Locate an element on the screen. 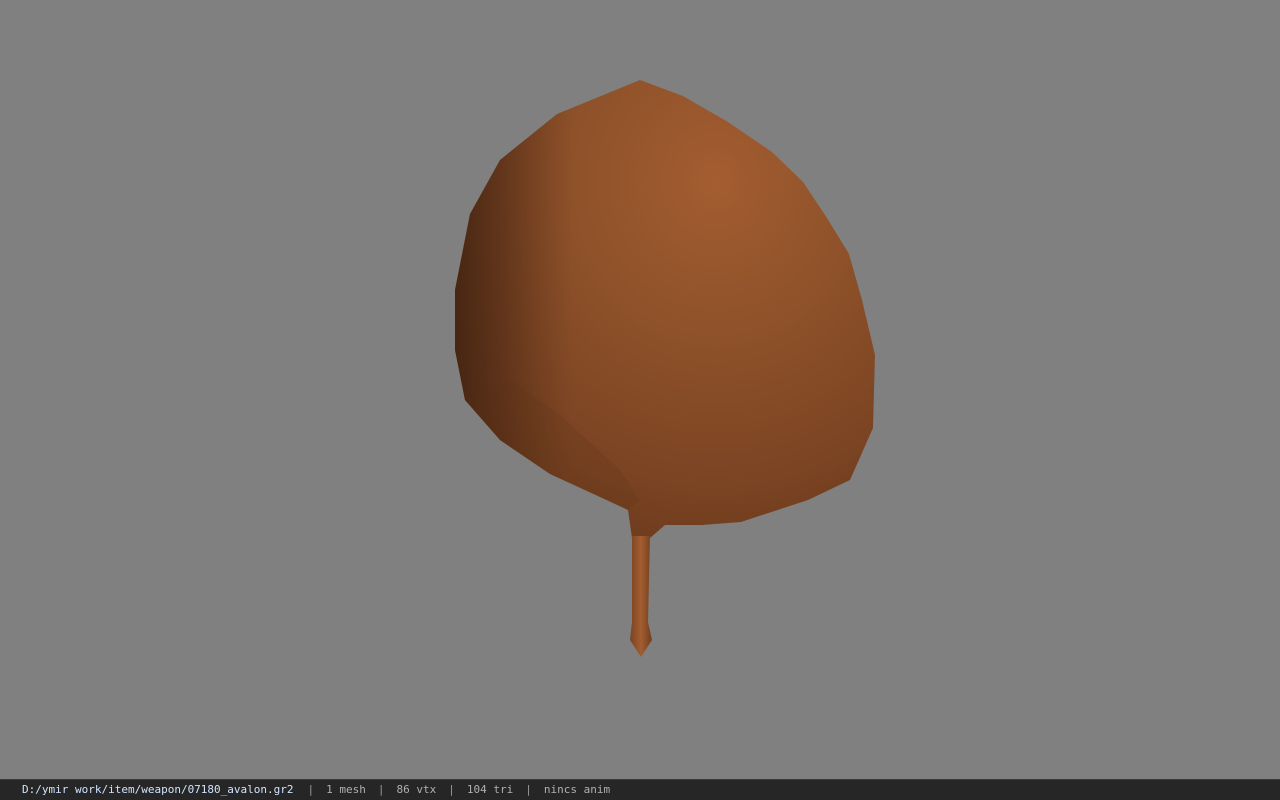  triangle-count-label: 104 tri is located at coordinates (490, 789).